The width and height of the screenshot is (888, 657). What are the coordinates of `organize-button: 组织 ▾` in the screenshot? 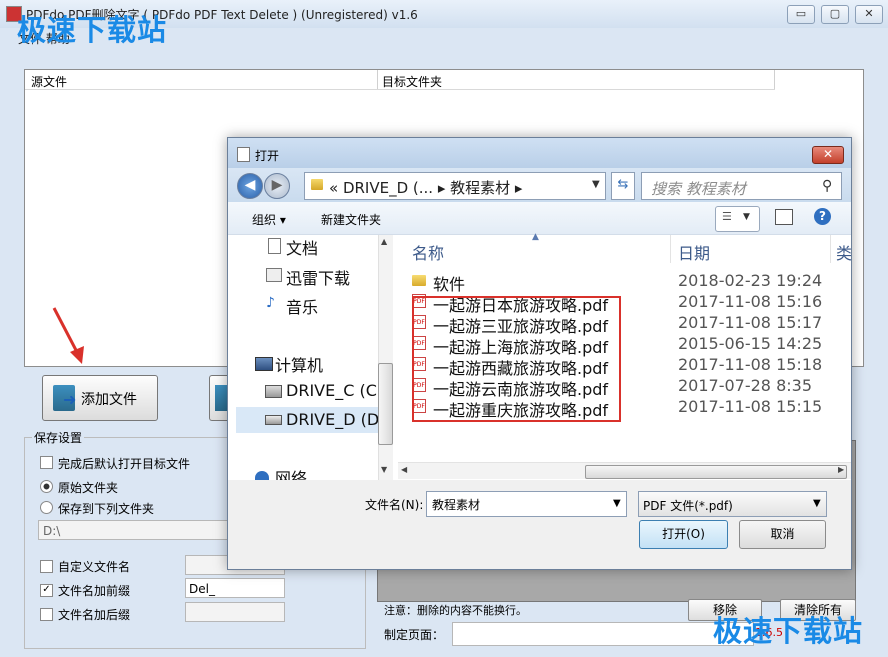 It's located at (269, 219).